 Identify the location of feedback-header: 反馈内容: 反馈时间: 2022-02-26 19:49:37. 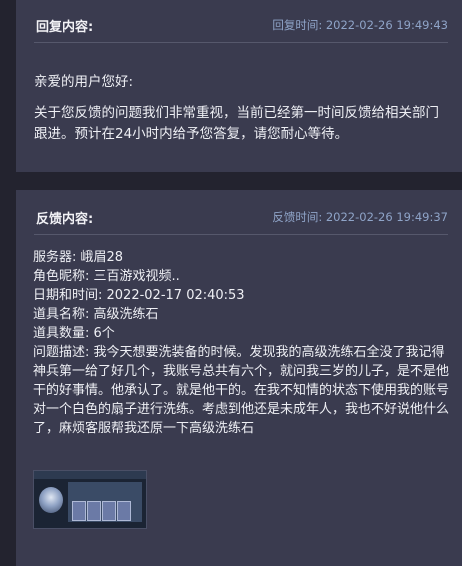
(241, 217).